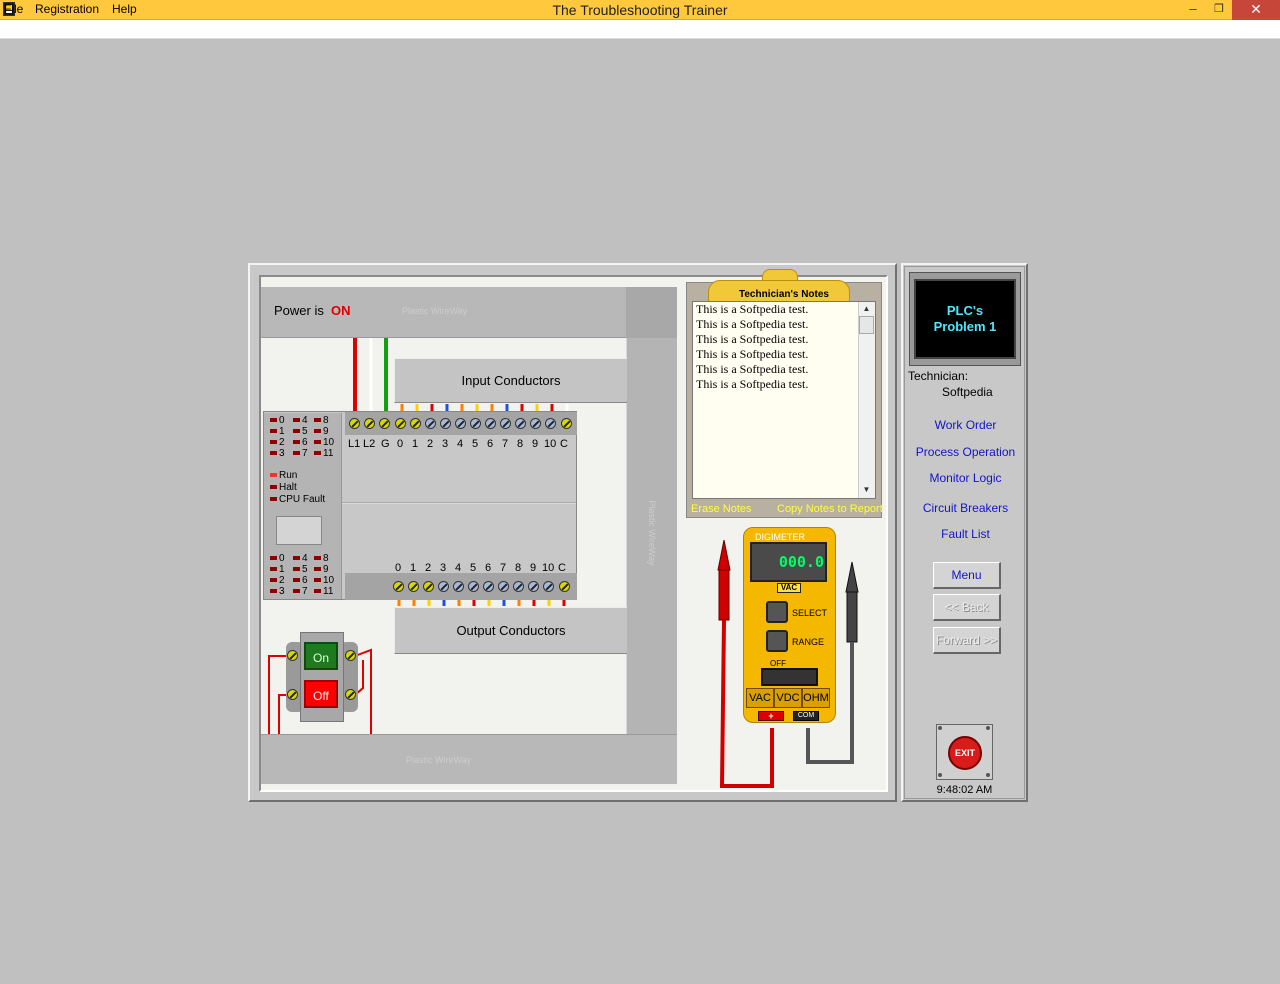 The width and height of the screenshot is (1280, 984). What do you see at coordinates (283, 476) in the screenshot?
I see `run-led: Run` at bounding box center [283, 476].